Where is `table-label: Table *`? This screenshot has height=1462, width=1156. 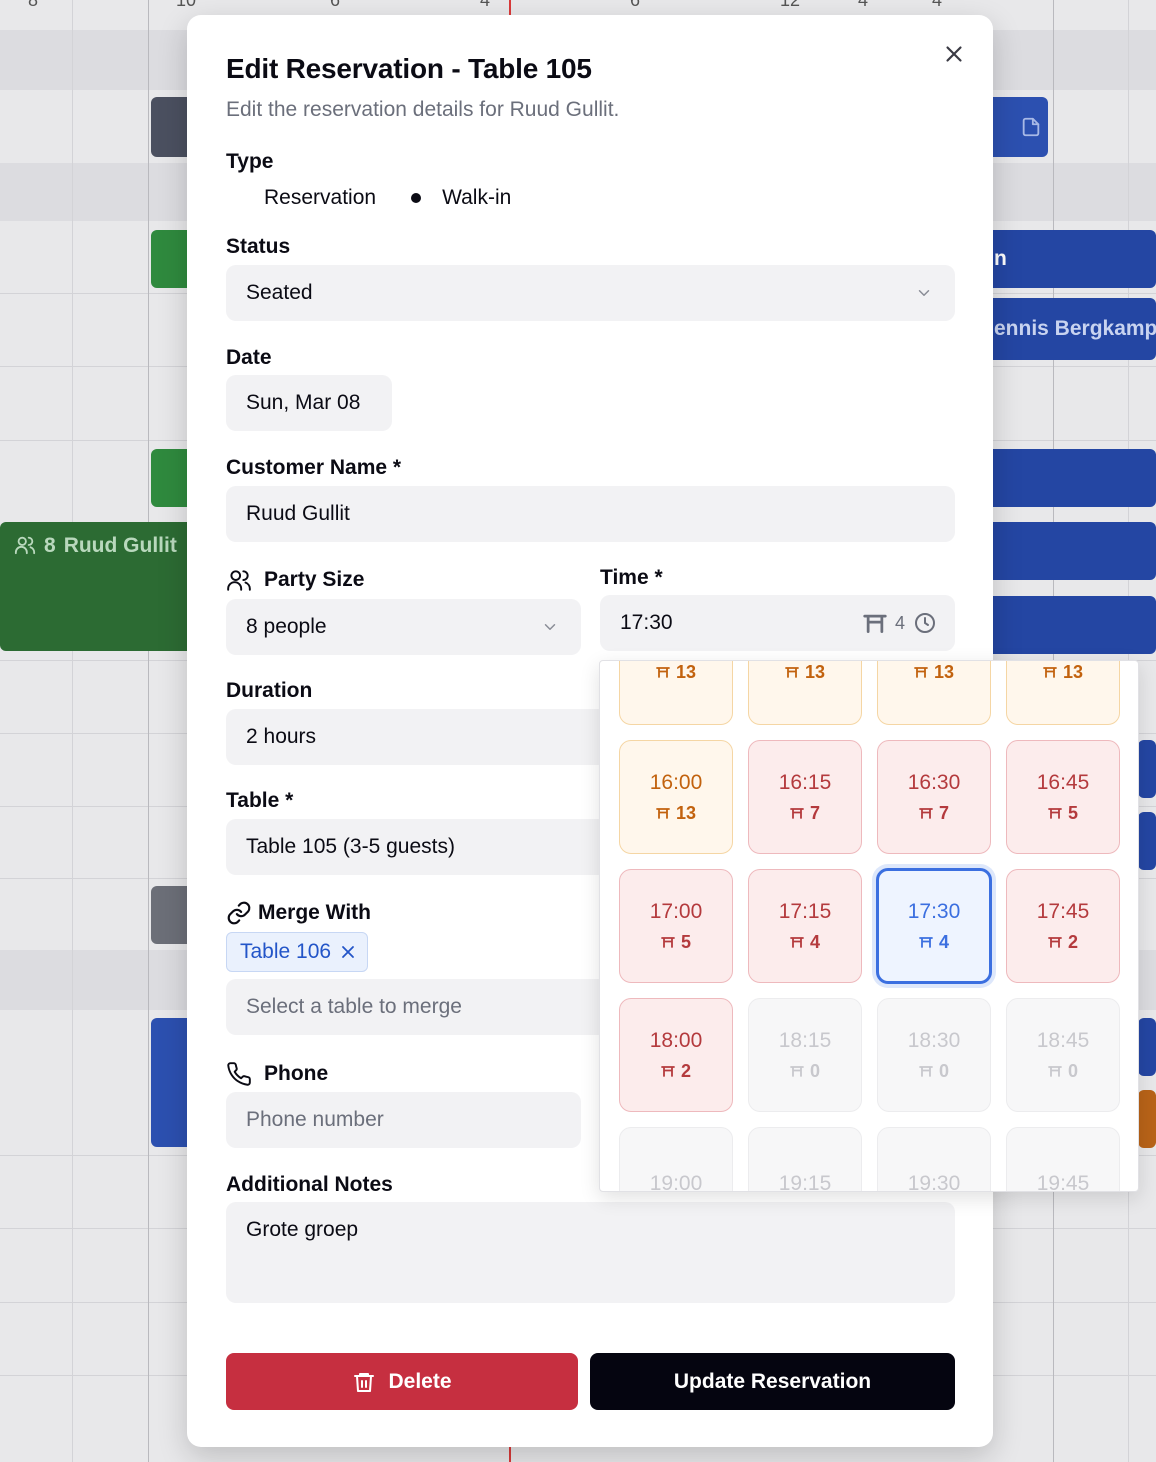 table-label: Table * is located at coordinates (260, 800).